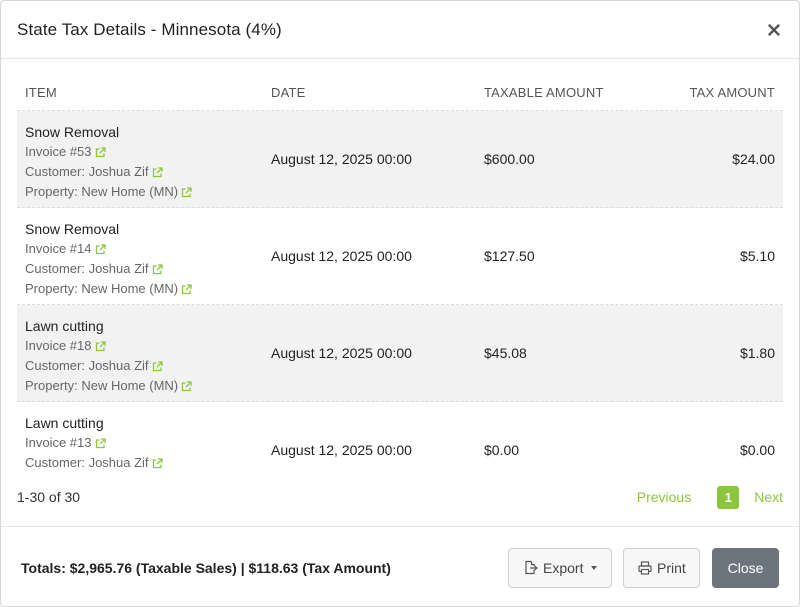 This screenshot has height=607, width=800. I want to click on print-button: Print, so click(661, 567).